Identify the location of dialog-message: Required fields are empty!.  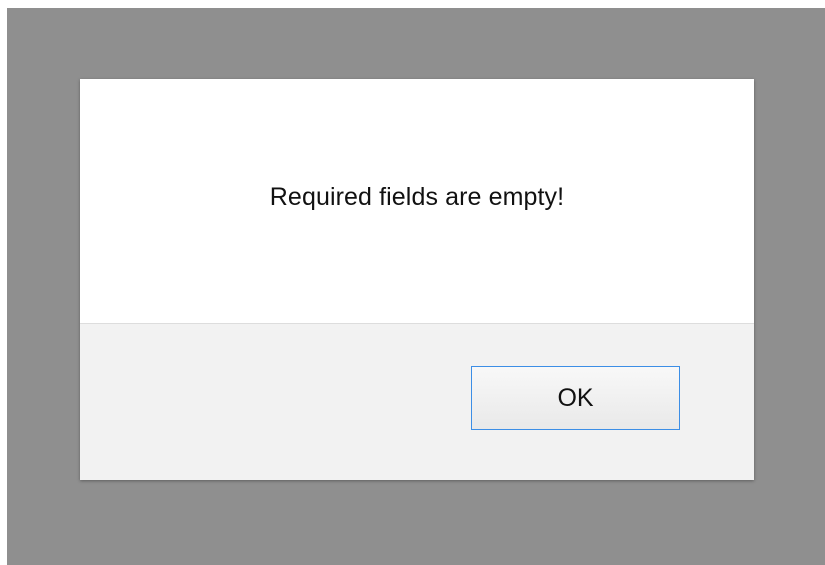
(417, 196).